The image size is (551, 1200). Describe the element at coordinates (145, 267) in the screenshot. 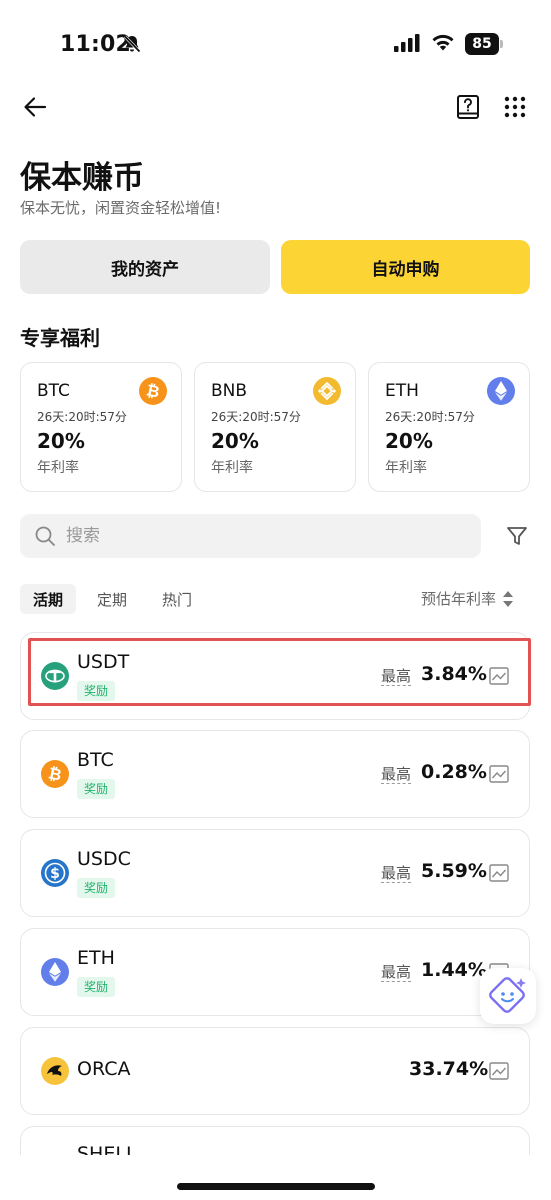

I see `my-assets-button: 我的资产` at that location.